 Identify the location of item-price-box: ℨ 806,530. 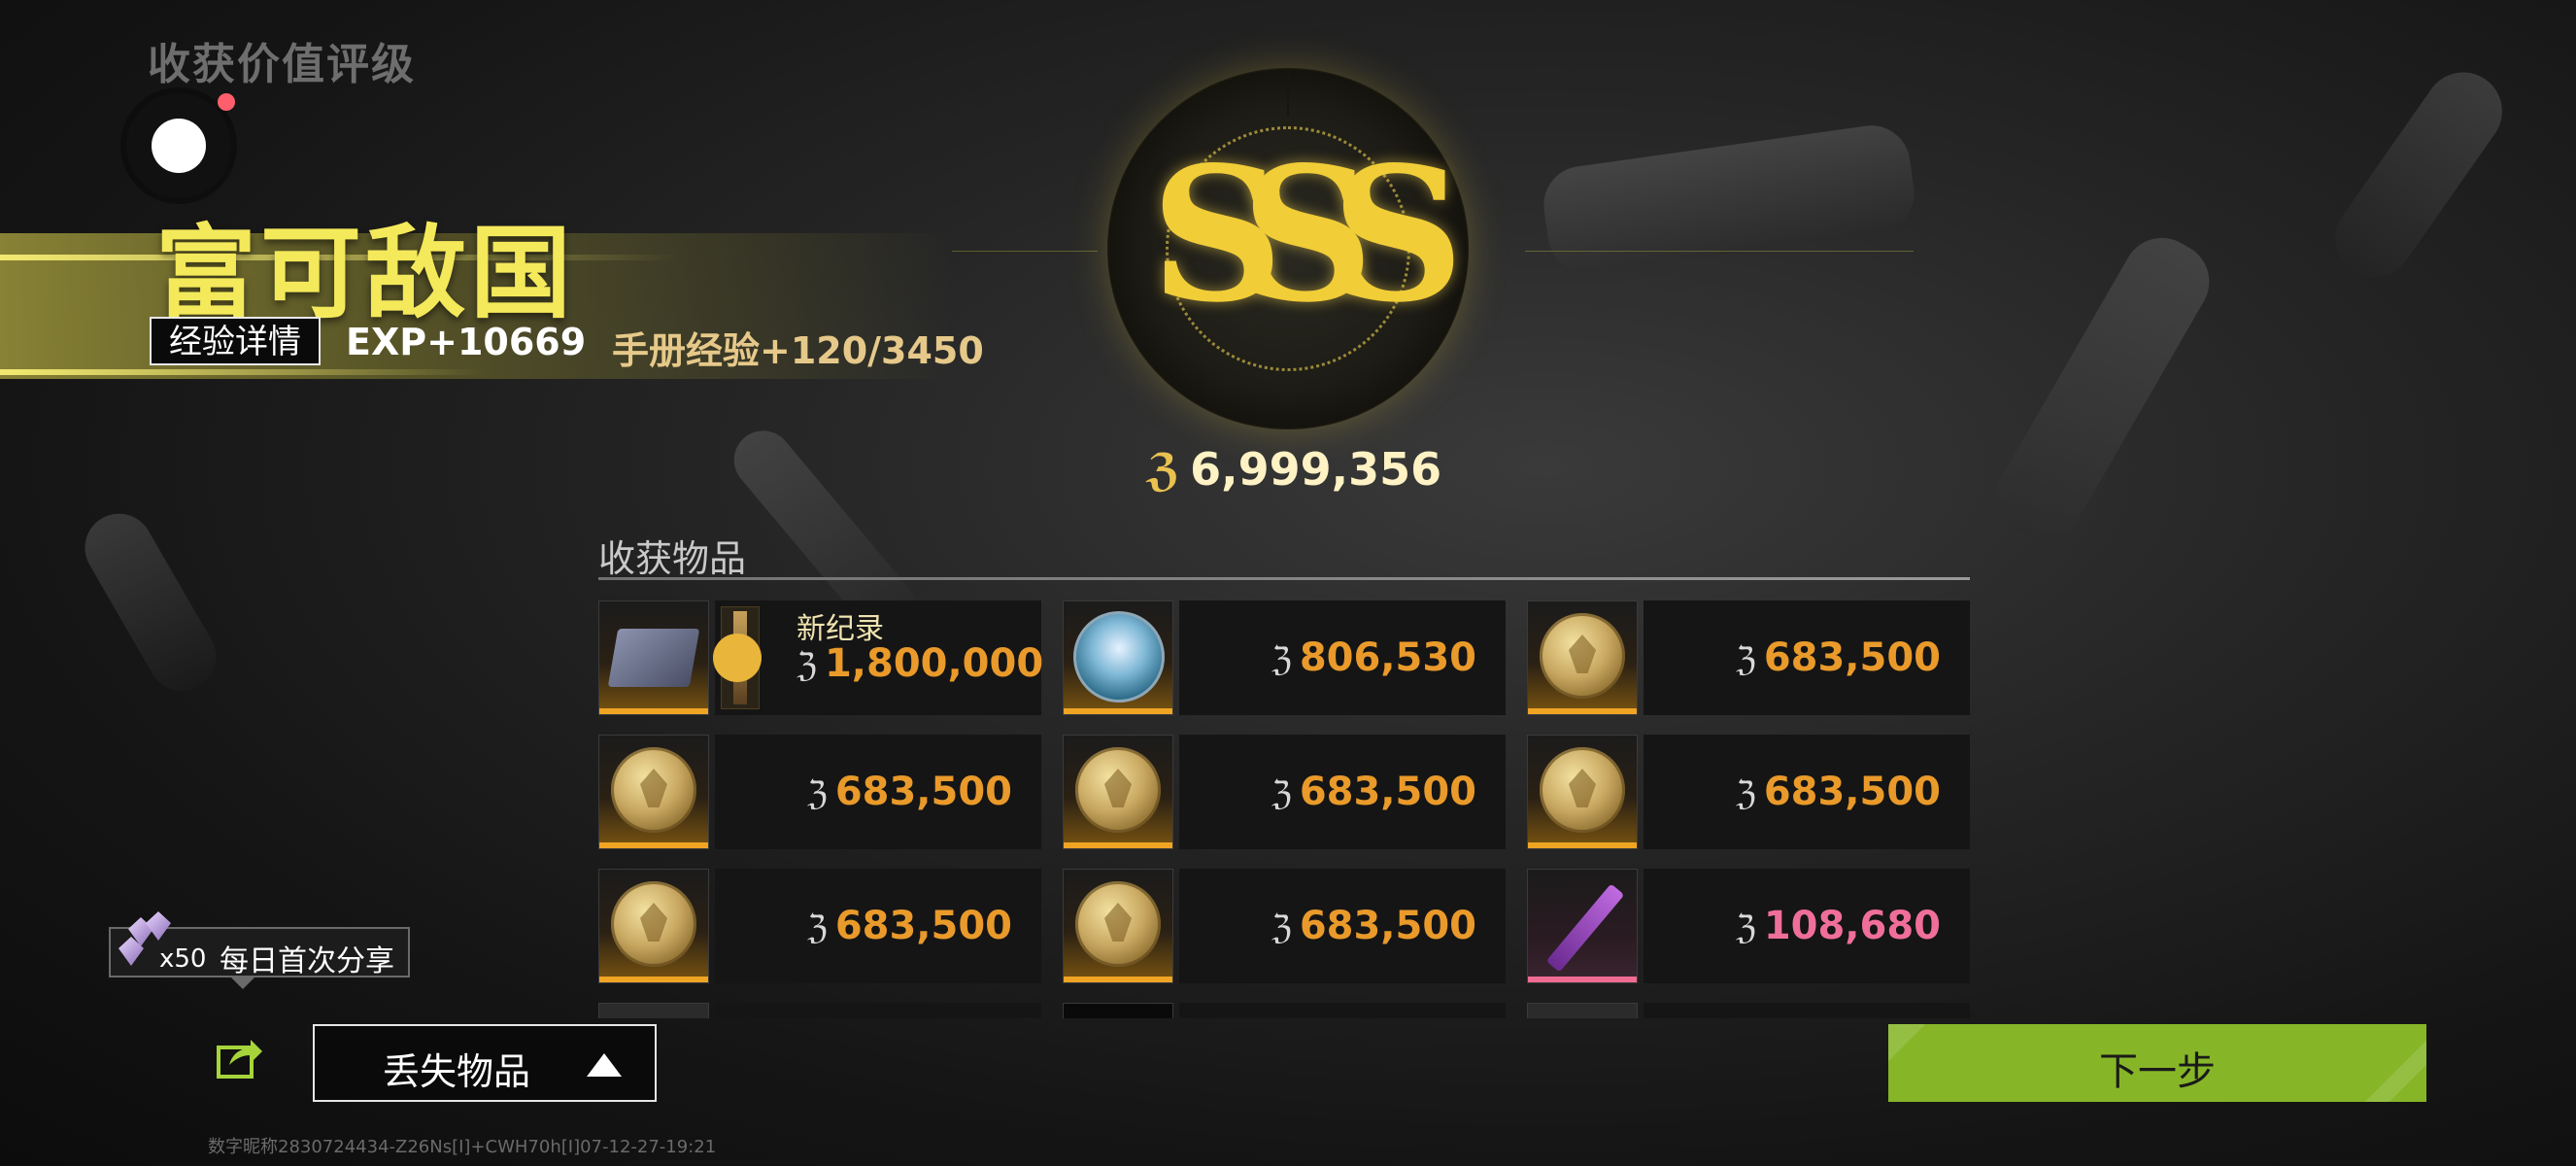
(1342, 657).